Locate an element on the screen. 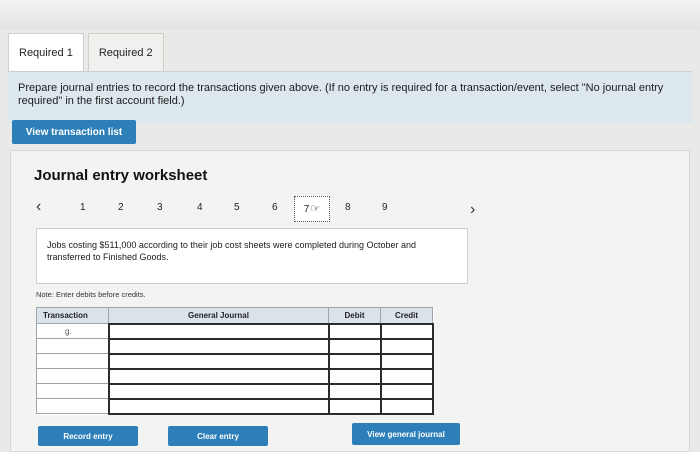  debits-note: Note: Enter debits before credits. is located at coordinates (91, 294).